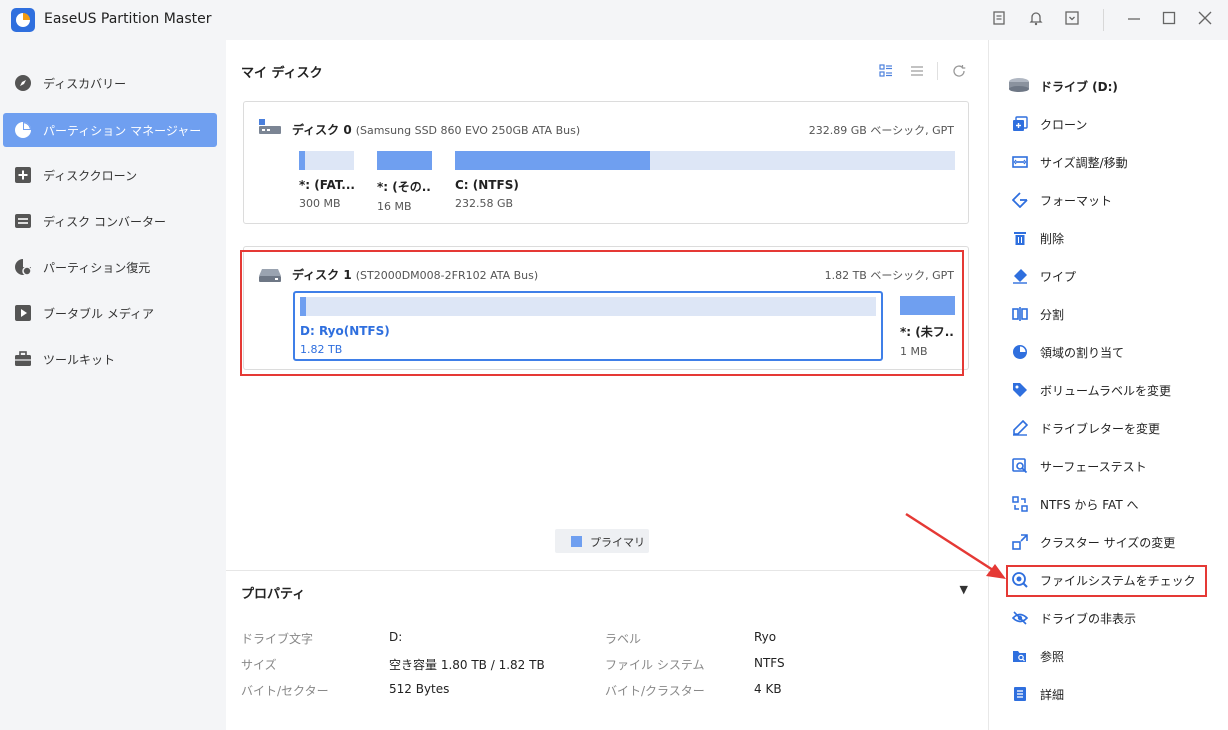 The height and width of the screenshot is (730, 1228). What do you see at coordinates (769, 663) in the screenshot?
I see `property-value: NTFS` at bounding box center [769, 663].